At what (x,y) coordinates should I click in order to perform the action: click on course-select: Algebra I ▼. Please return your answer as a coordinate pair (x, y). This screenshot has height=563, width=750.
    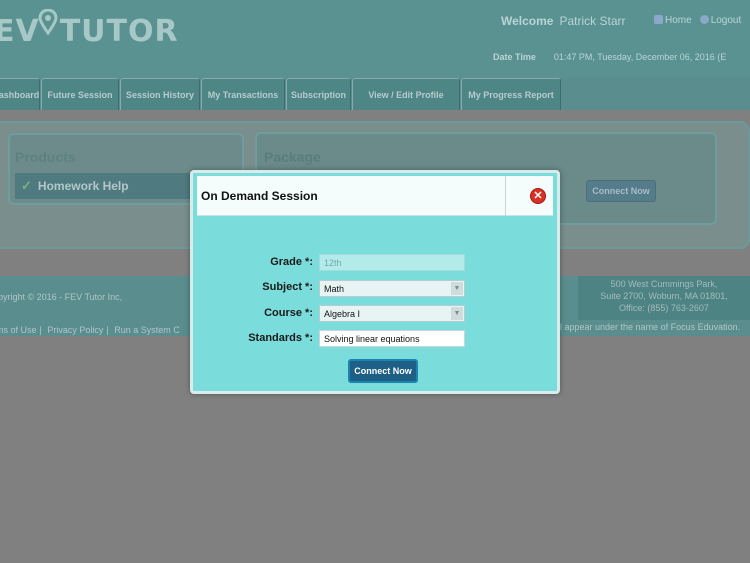
    Looking at the image, I should click on (392, 313).